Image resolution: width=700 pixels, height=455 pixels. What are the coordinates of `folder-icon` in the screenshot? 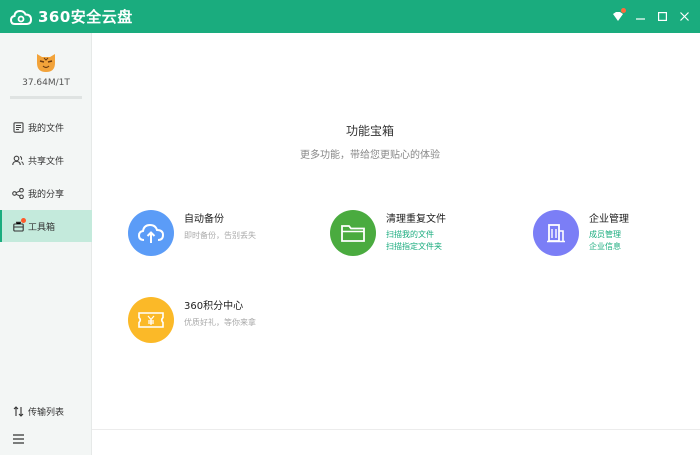 It's located at (353, 233).